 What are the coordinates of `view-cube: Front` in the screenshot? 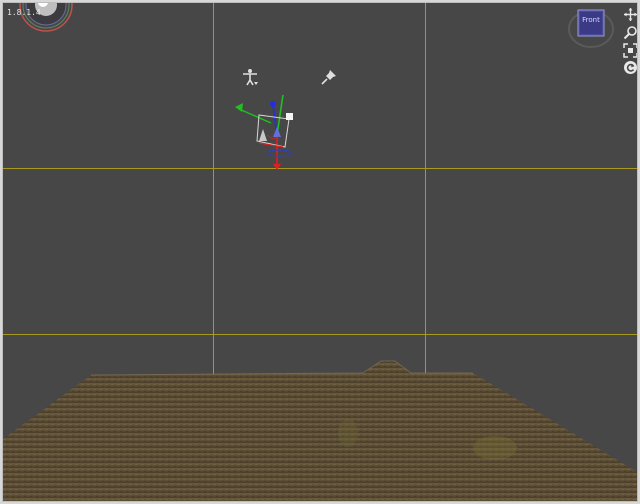 It's located at (592, 27).